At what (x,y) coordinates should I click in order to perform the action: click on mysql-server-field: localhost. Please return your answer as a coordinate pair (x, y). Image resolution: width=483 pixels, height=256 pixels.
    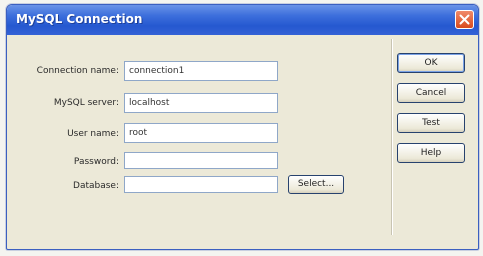
    Looking at the image, I should click on (201, 103).